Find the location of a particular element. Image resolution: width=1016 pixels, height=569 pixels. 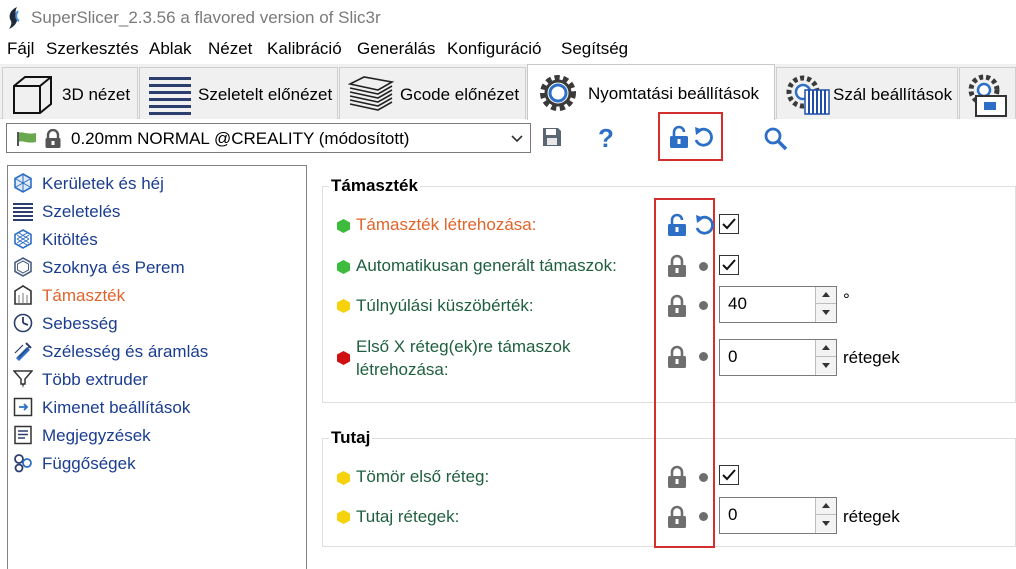

preset-name: 0.20mm NORMAL @CREALITY (módosított) is located at coordinates (240, 138).